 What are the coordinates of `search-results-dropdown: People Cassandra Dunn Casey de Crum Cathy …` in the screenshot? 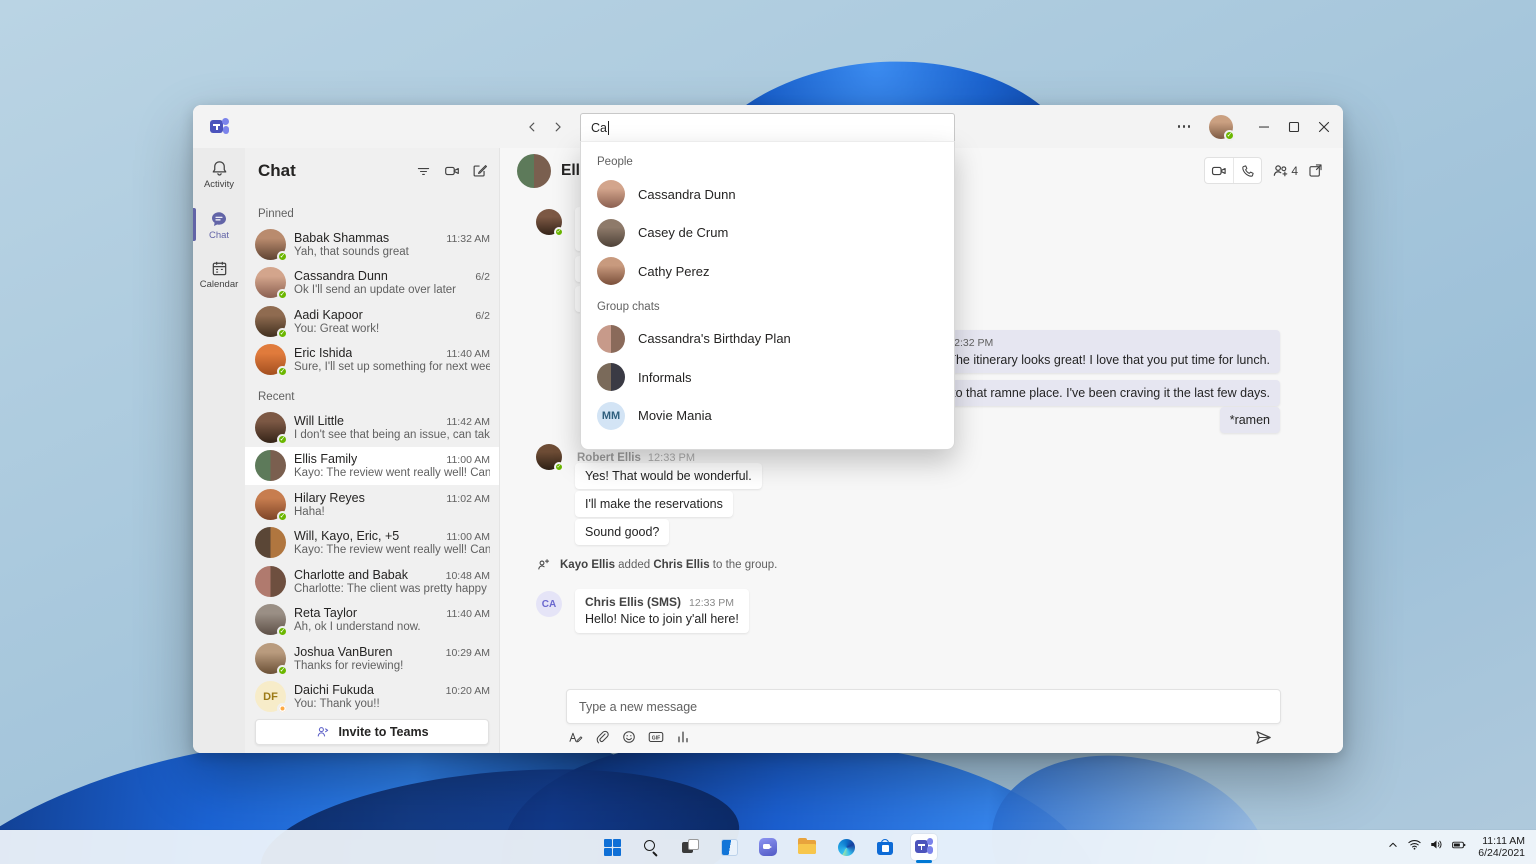 It's located at (767, 295).